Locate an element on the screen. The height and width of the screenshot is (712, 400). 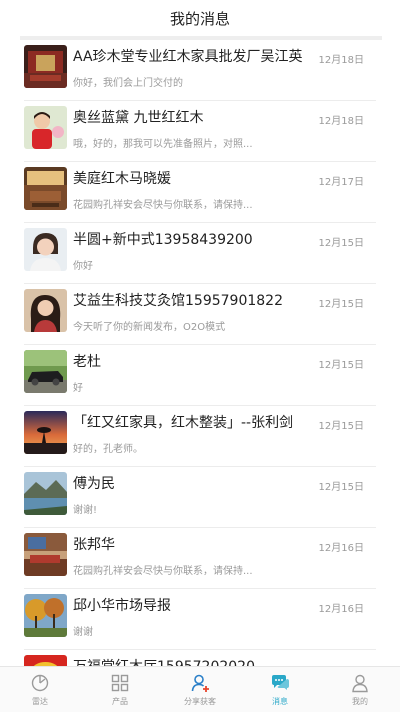
page-title: 我的消息 is located at coordinates (199, 18).